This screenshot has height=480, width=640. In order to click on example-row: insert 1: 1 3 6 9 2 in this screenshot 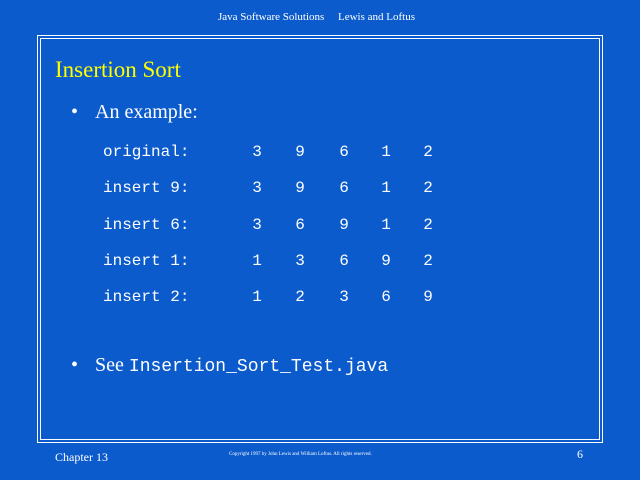, I will do `click(273, 268)`.